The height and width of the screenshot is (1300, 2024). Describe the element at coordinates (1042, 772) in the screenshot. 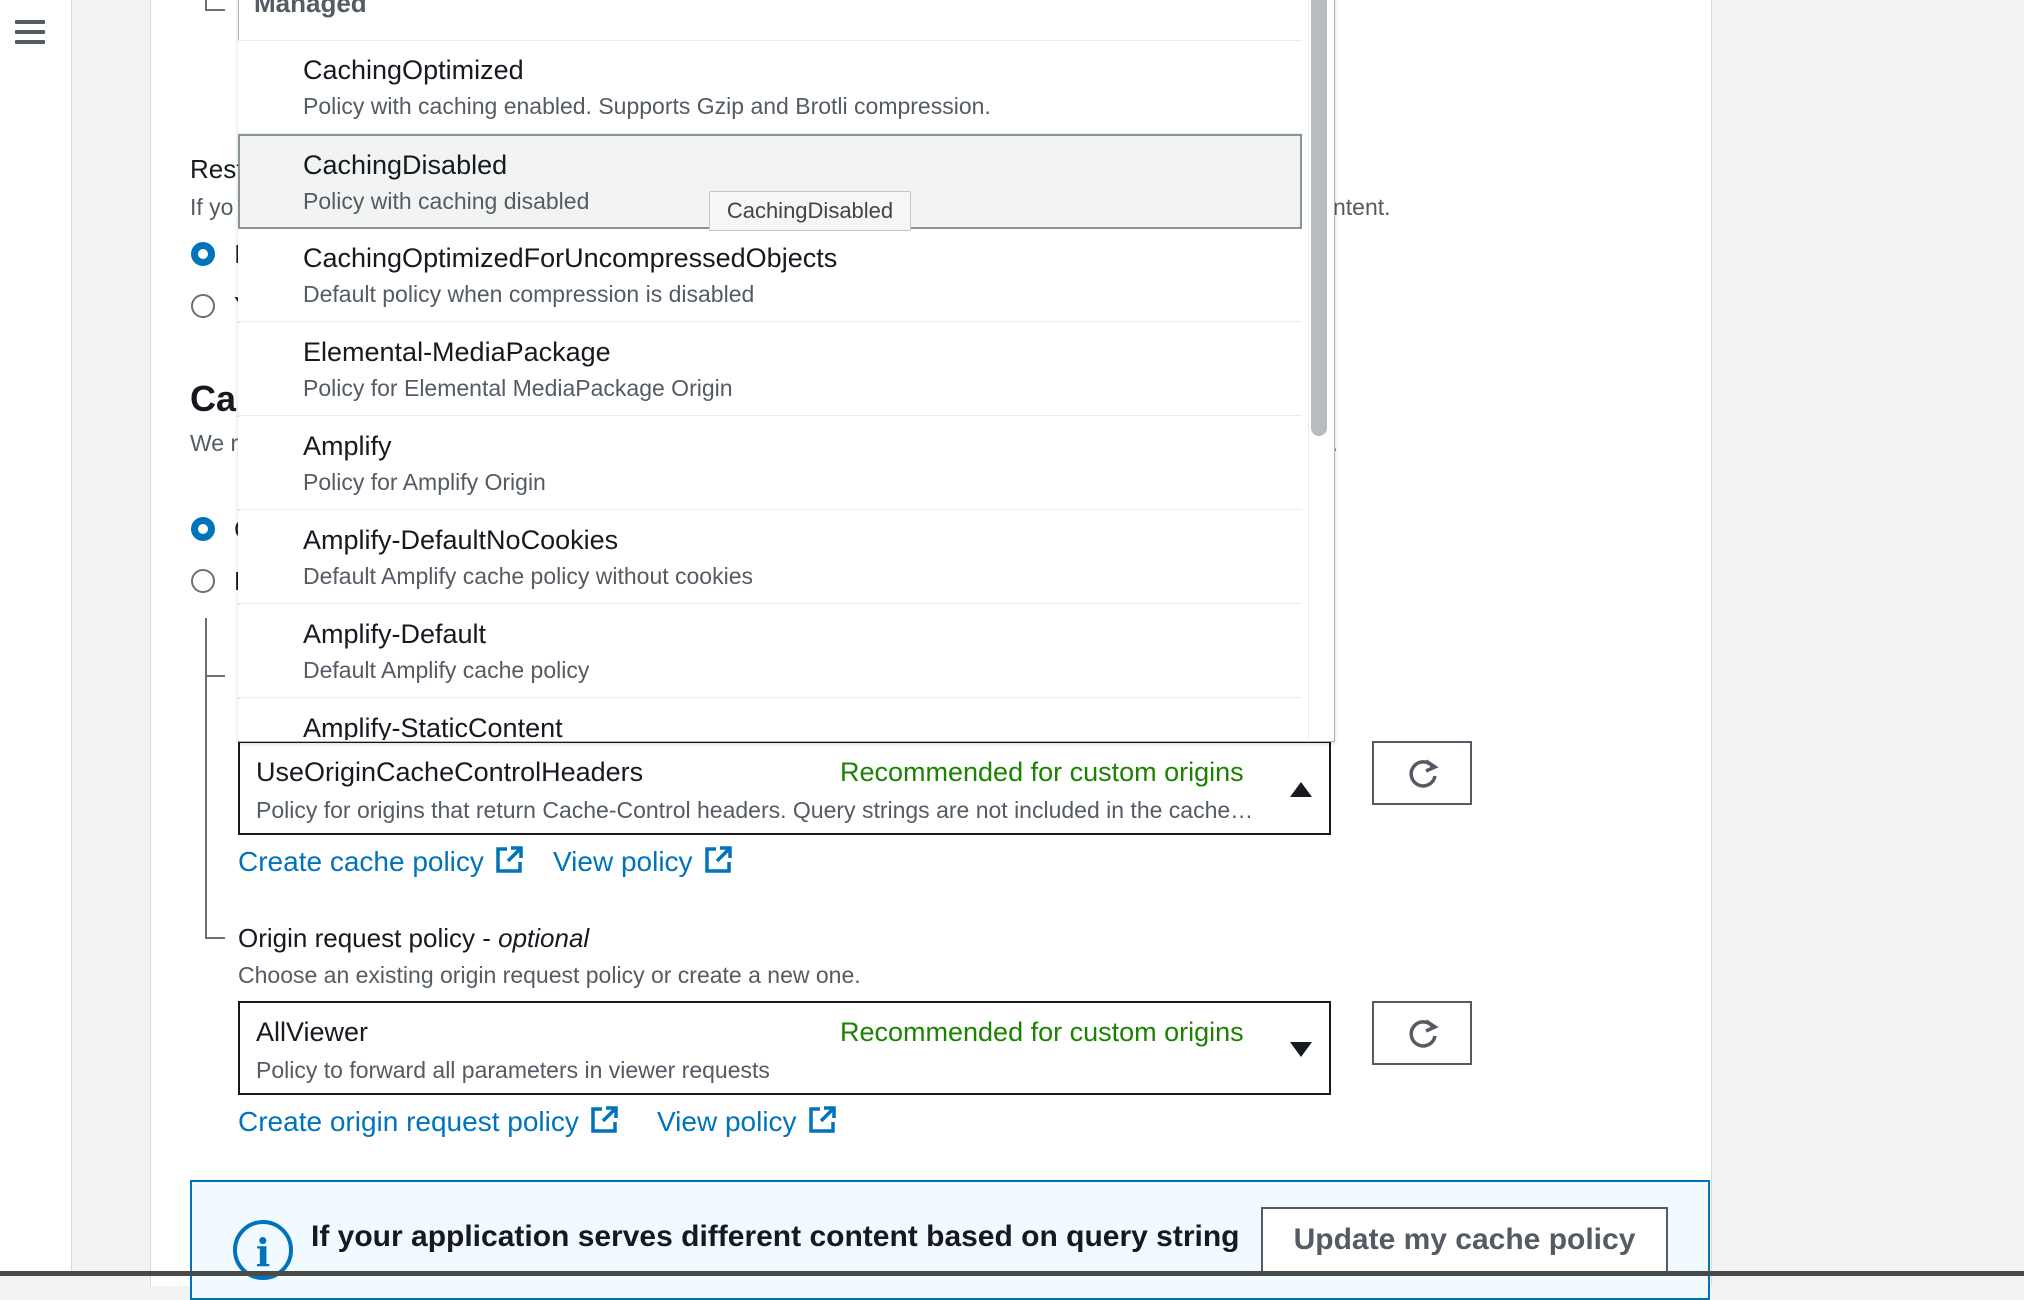

I see `cache-policy-recommended-tag: Recommended for custom origins` at that location.